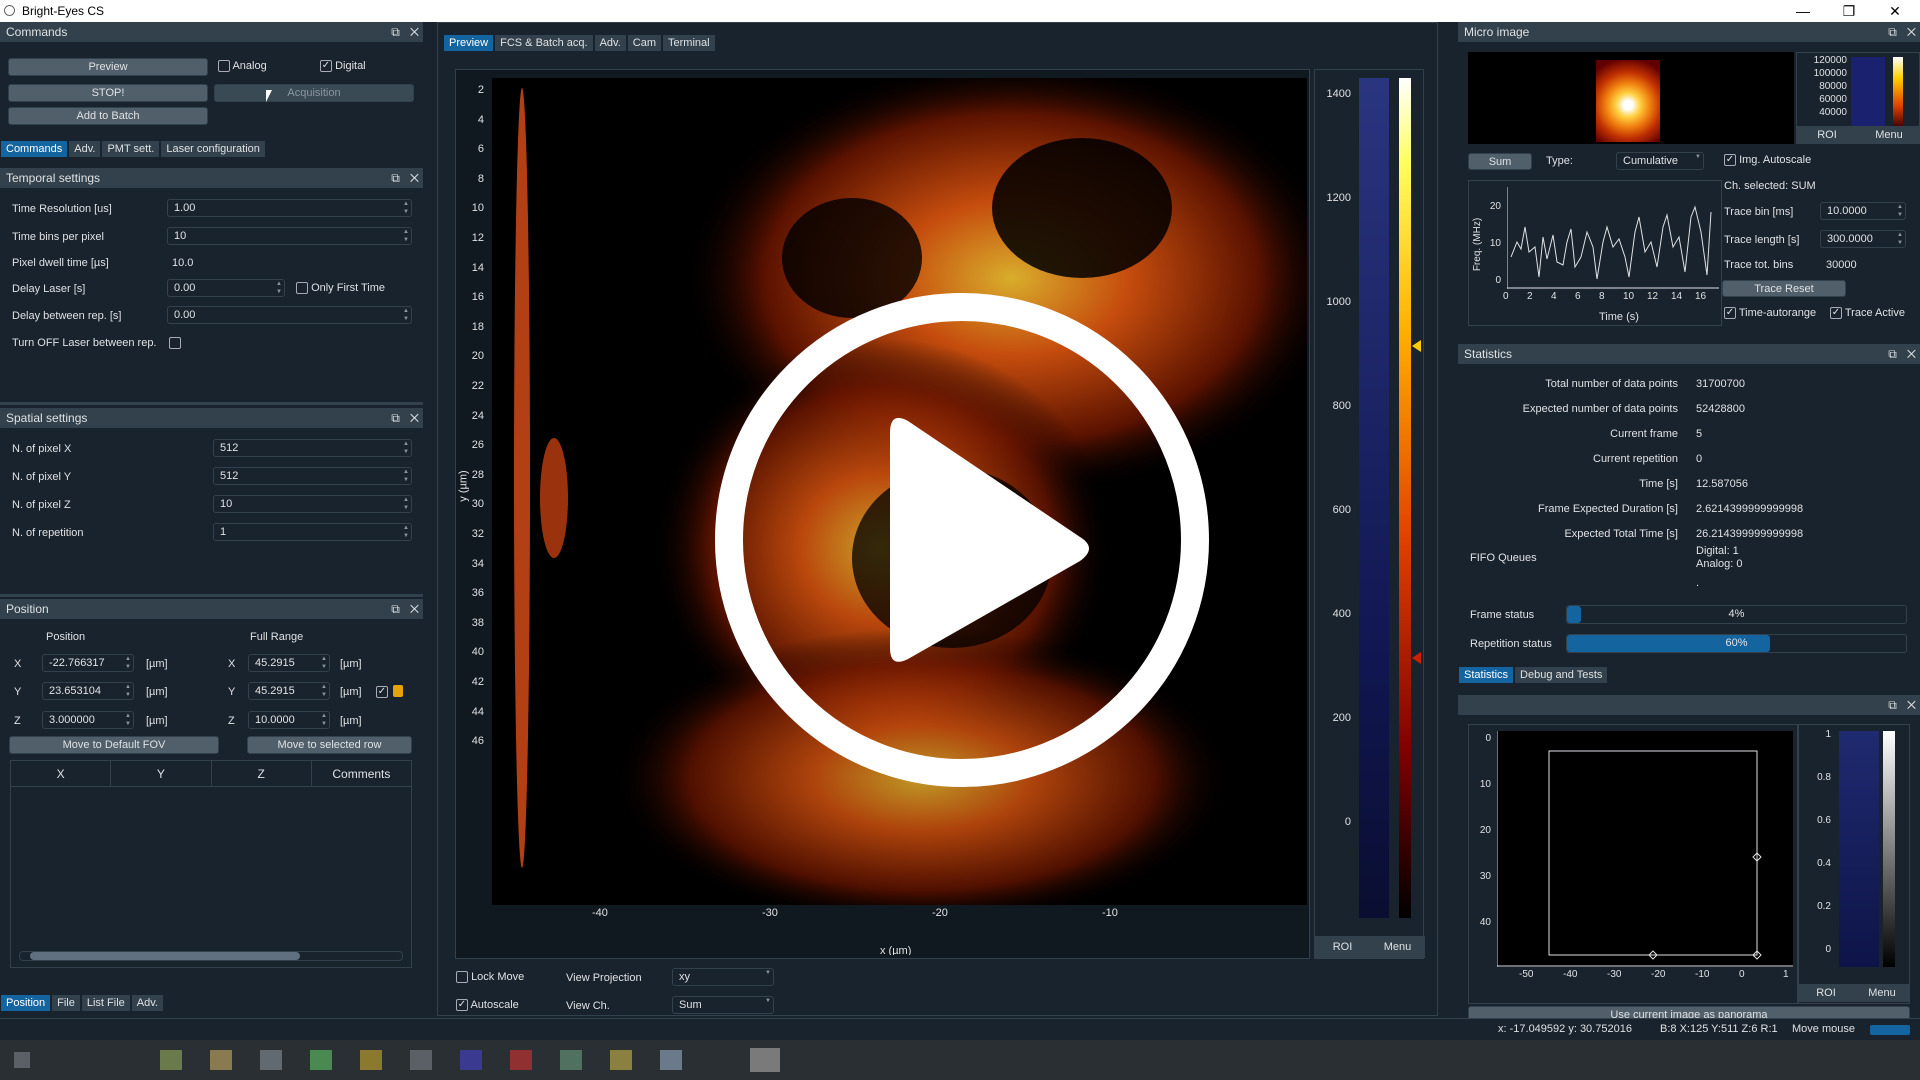  What do you see at coordinates (723, 977) in the screenshot?
I see `view-projection-select: xy ▼` at bounding box center [723, 977].